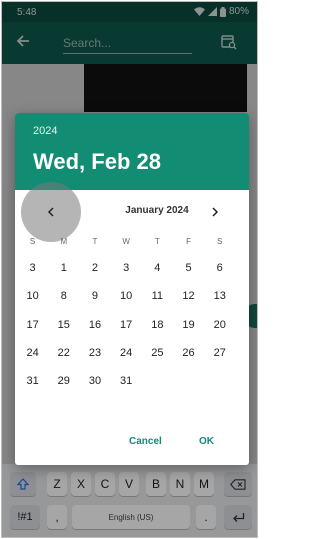 The image size is (320, 539). I want to click on day-cell: 12, so click(188, 303).